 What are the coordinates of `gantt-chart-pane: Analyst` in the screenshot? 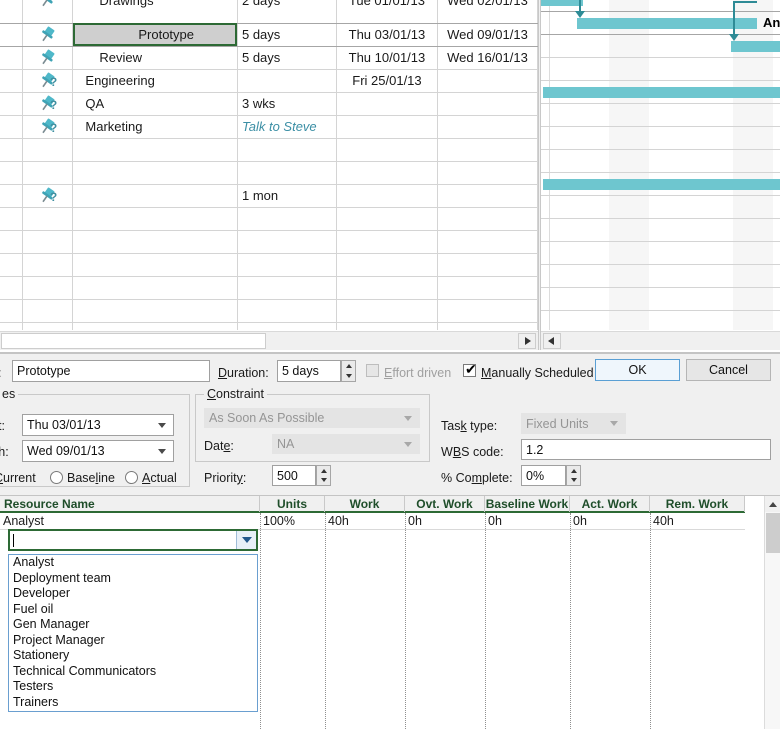 It's located at (660, 165).